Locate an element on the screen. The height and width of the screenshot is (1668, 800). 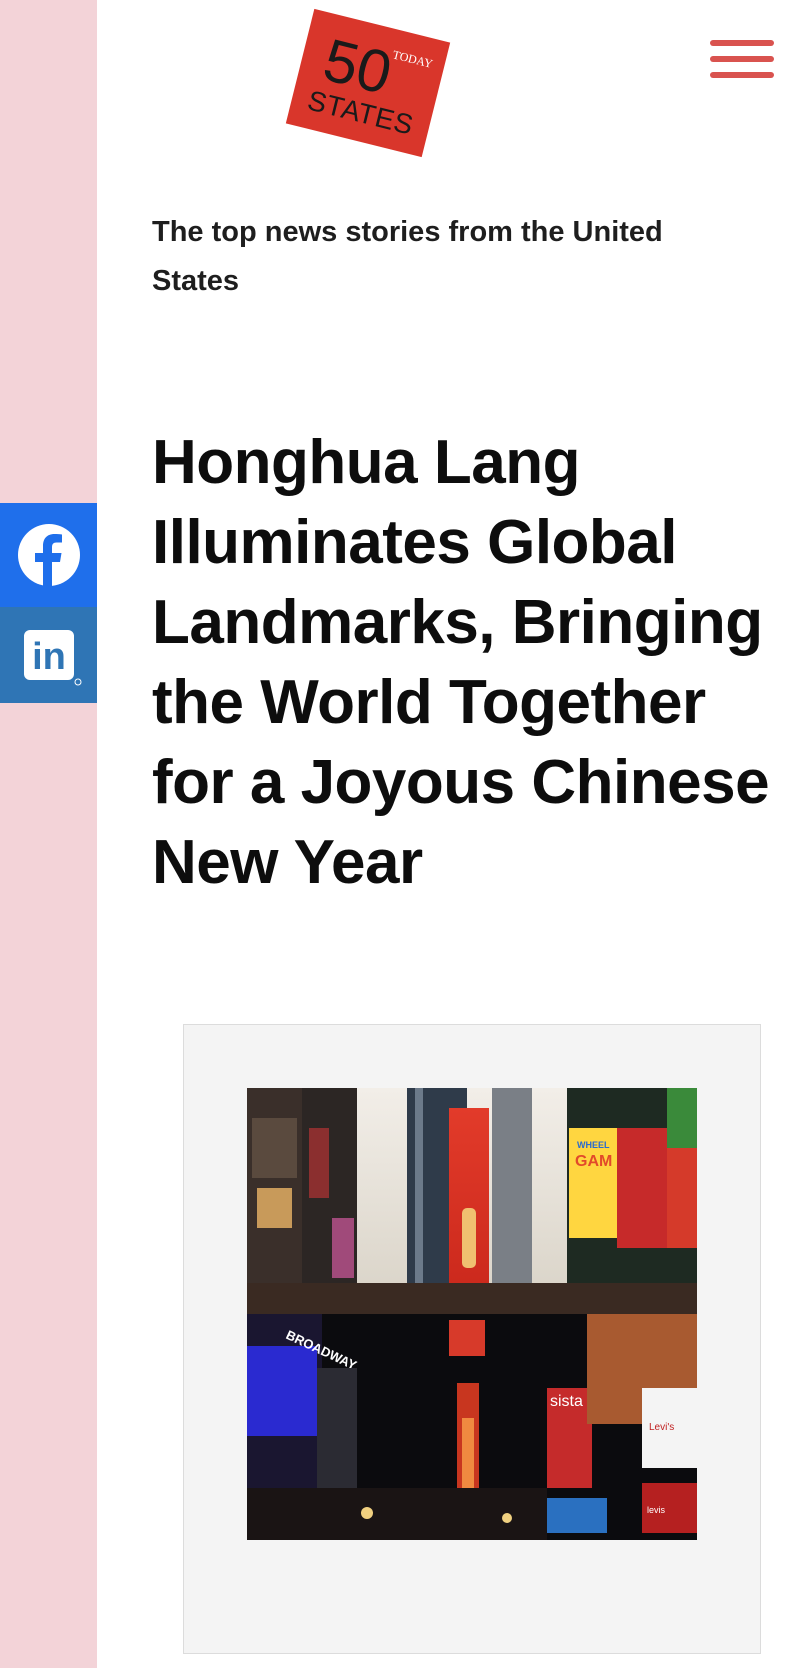
facebook-share-button is located at coordinates (48, 555).